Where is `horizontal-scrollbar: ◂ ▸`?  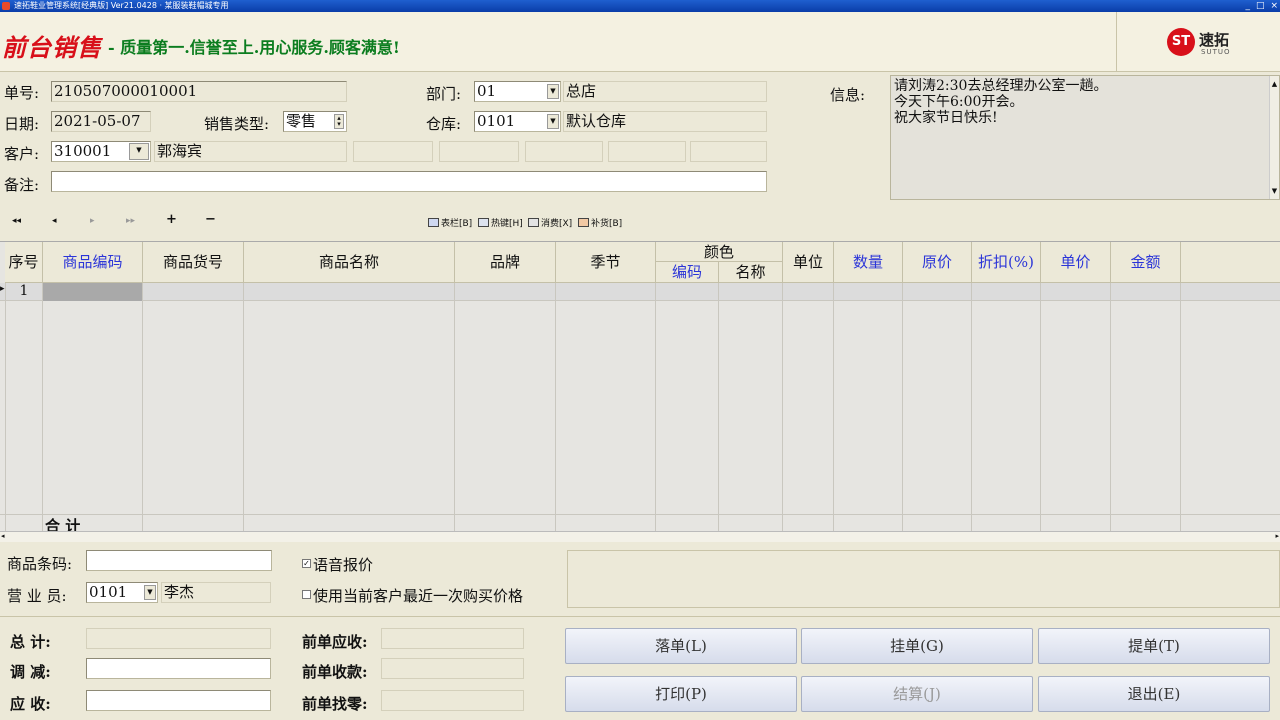 horizontal-scrollbar: ◂ ▸ is located at coordinates (640, 536).